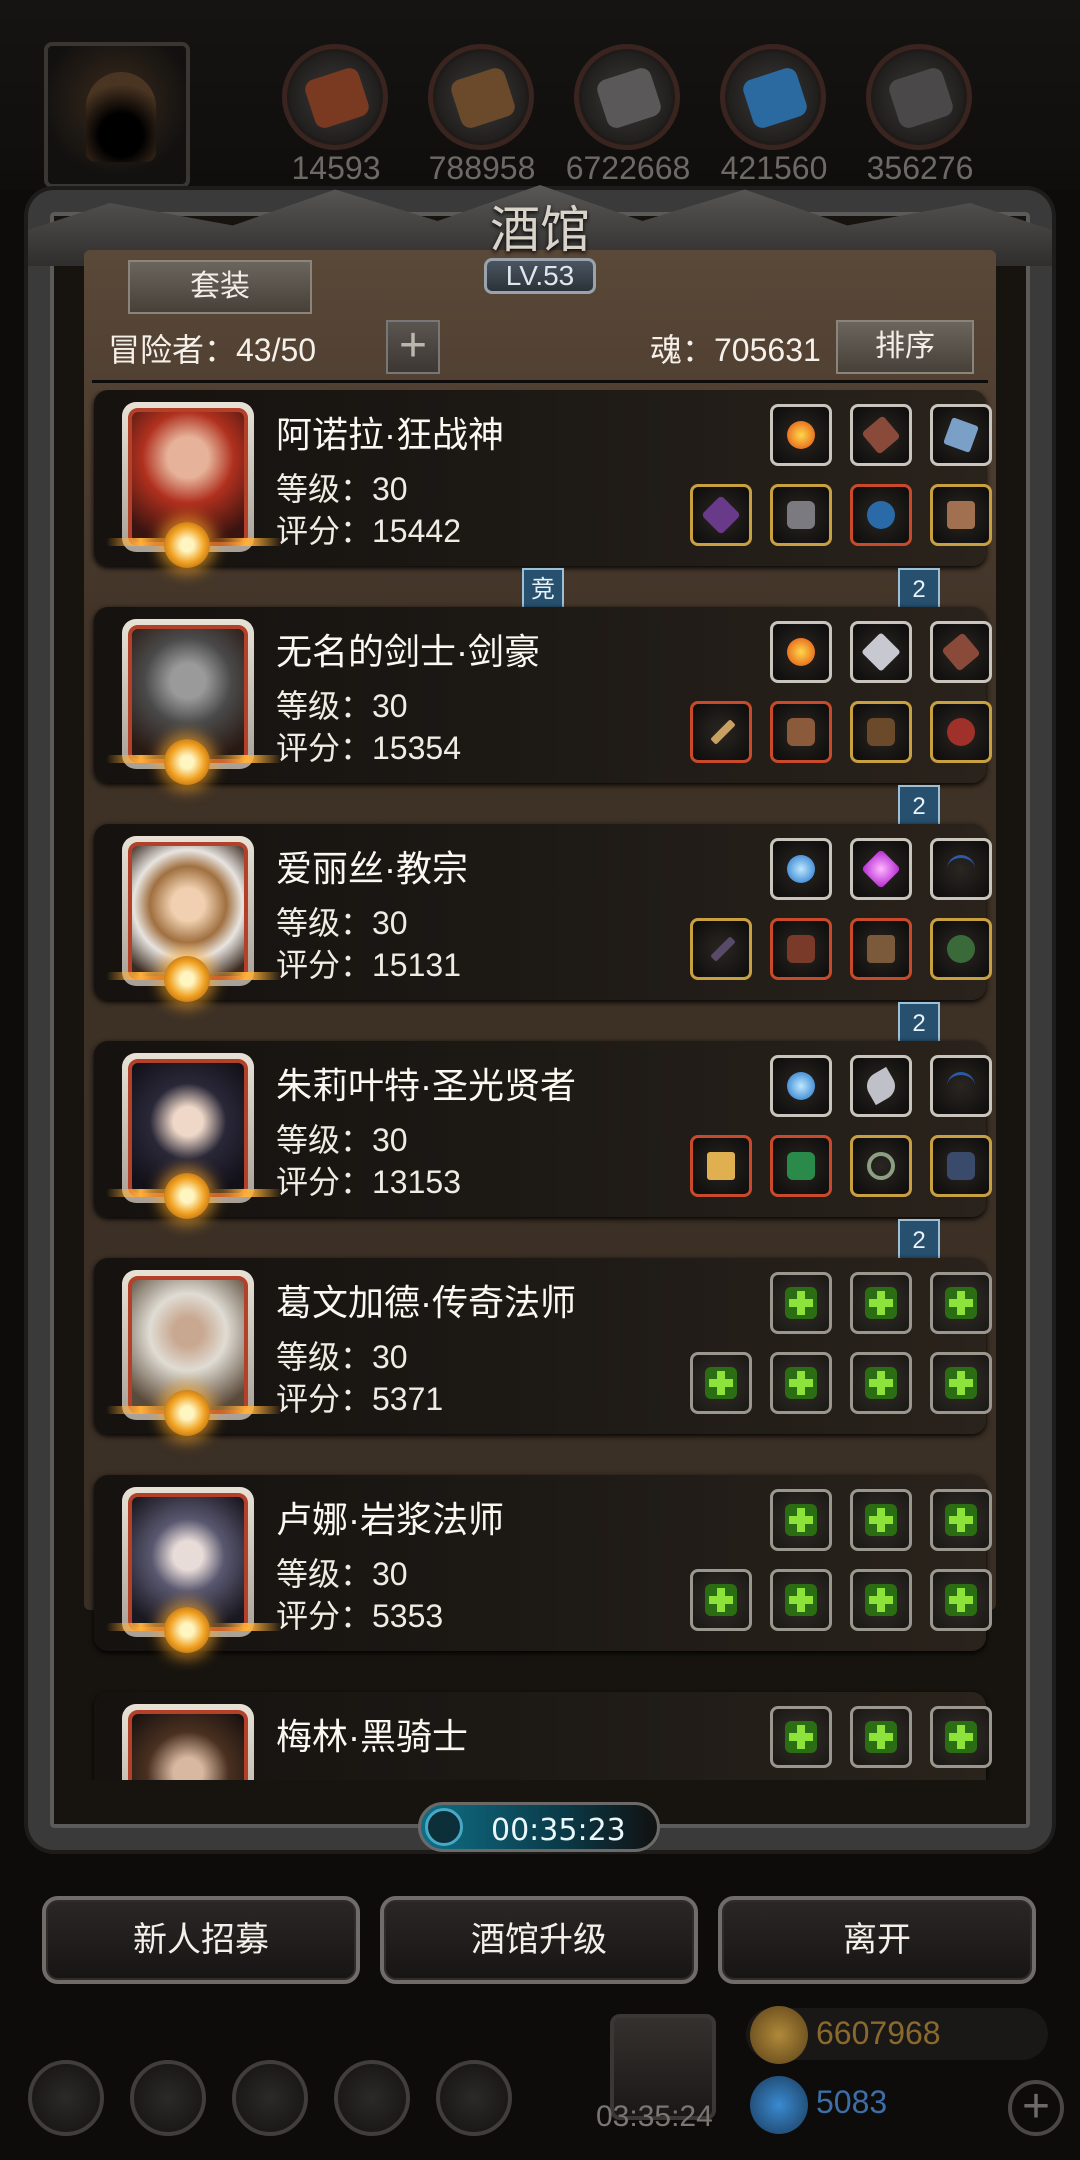 The height and width of the screenshot is (2160, 1080). What do you see at coordinates (540, 230) in the screenshot?
I see `window-title: 酒馆` at bounding box center [540, 230].